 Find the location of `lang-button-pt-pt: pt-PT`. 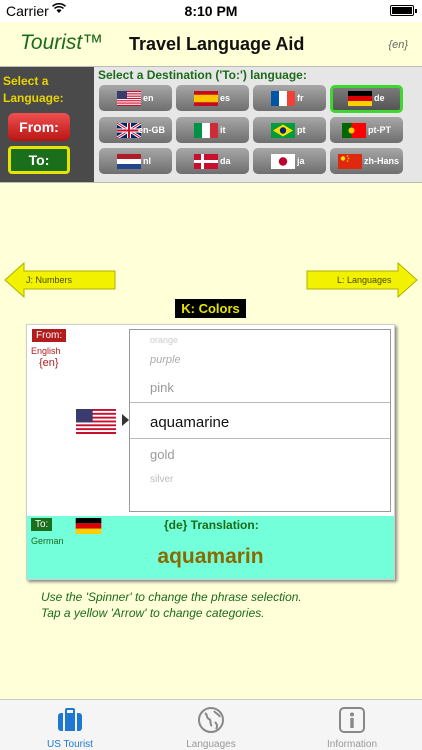

lang-button-pt-pt: pt-PT is located at coordinates (366, 130).